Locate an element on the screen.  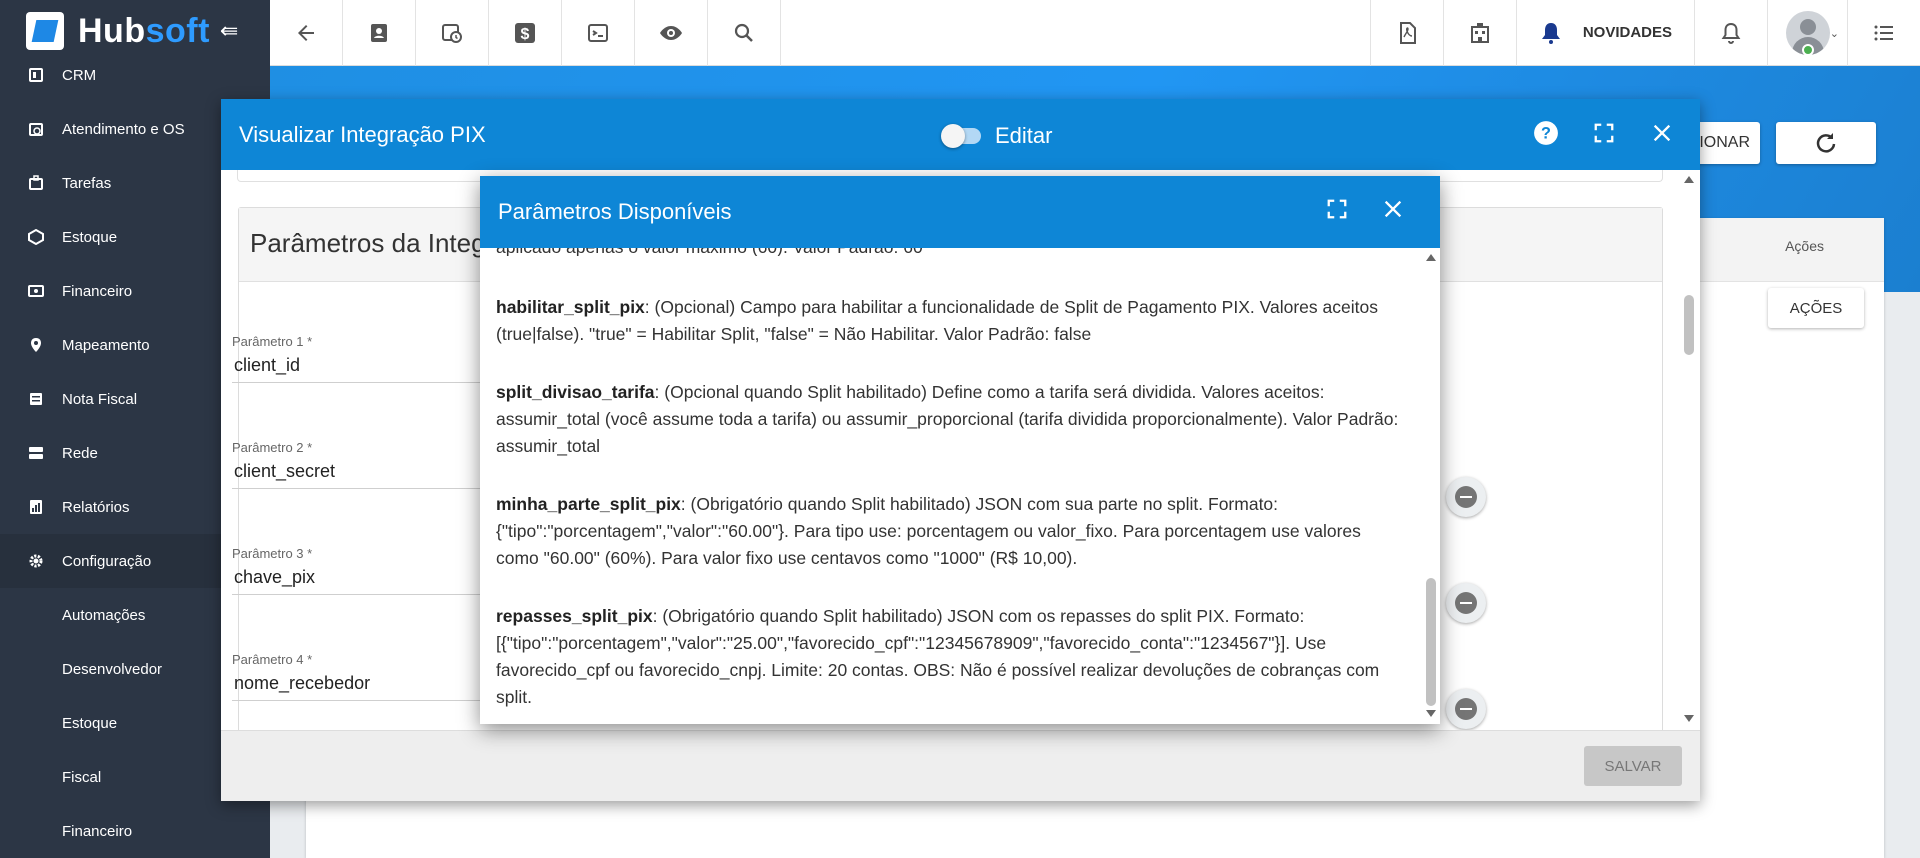
logo: Hubsoft ⇚ is located at coordinates (135, 31).